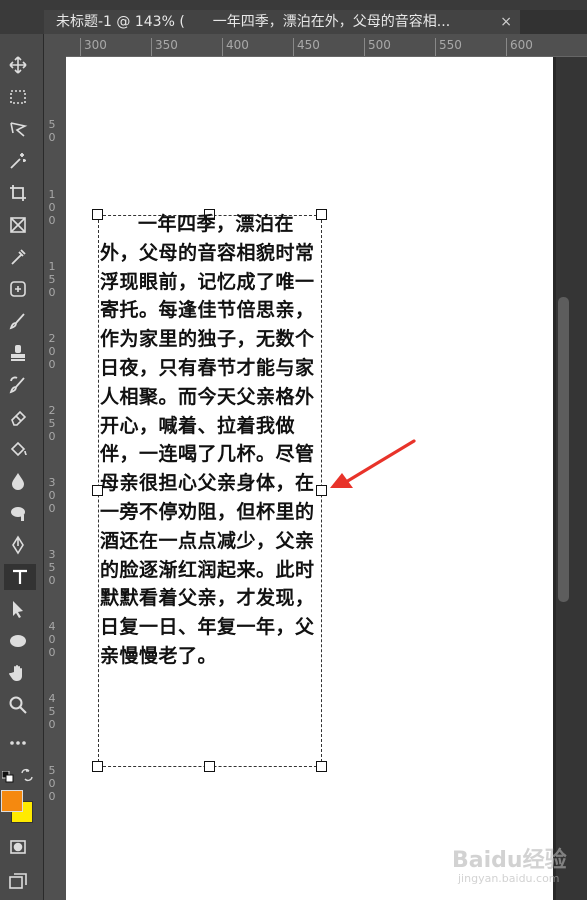 Image resolution: width=587 pixels, height=900 pixels. Describe the element at coordinates (18, 481) in the screenshot. I see `blur-icon` at that location.